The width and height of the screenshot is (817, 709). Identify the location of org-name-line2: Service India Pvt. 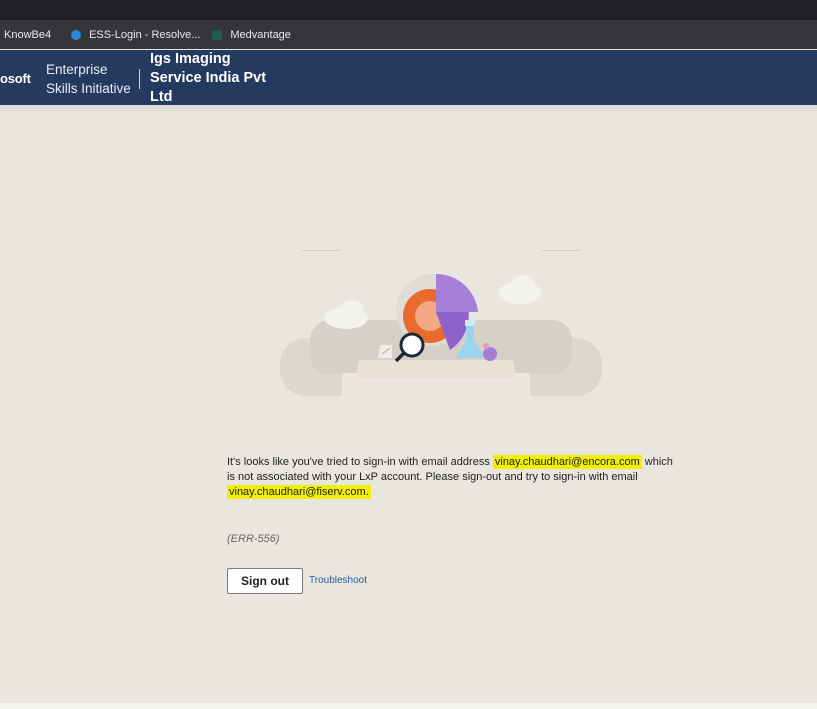
(208, 78).